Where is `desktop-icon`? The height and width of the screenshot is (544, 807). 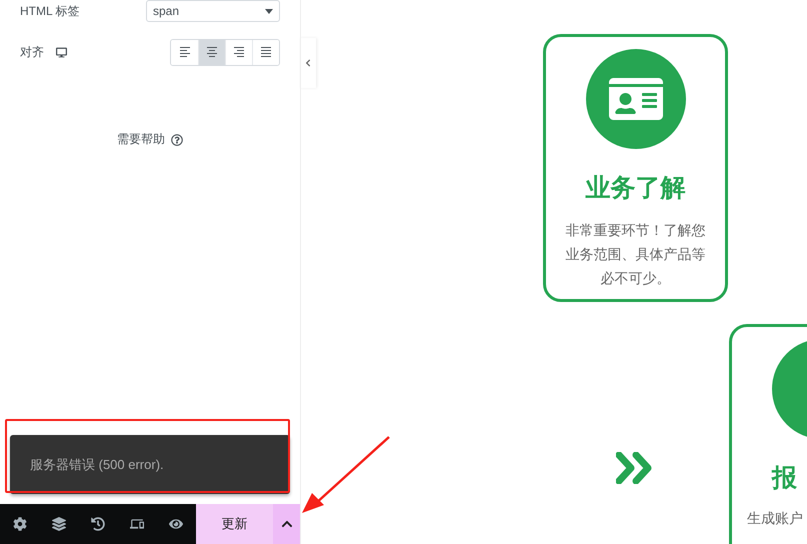 desktop-icon is located at coordinates (61, 52).